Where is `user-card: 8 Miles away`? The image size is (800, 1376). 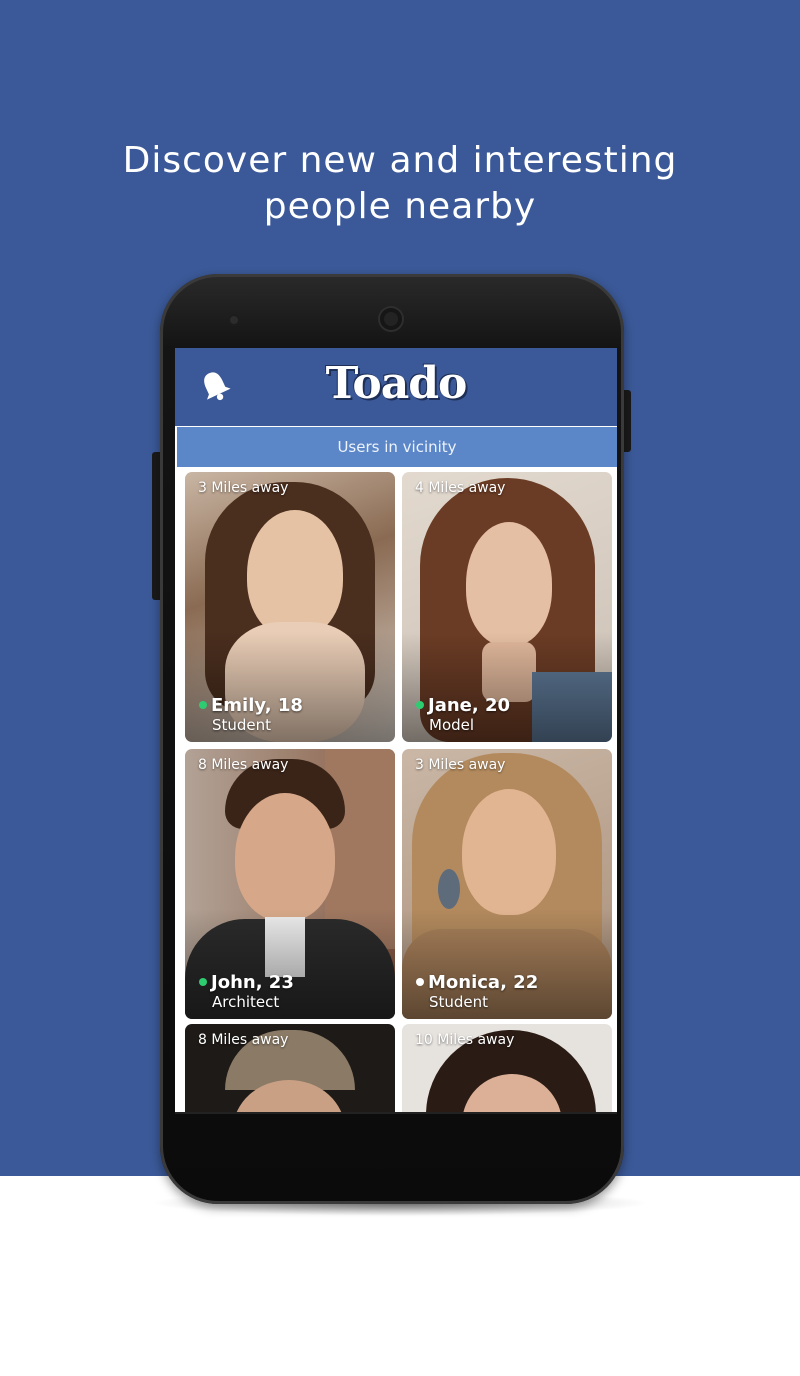
user-card: 8 Miles away is located at coordinates (290, 1068).